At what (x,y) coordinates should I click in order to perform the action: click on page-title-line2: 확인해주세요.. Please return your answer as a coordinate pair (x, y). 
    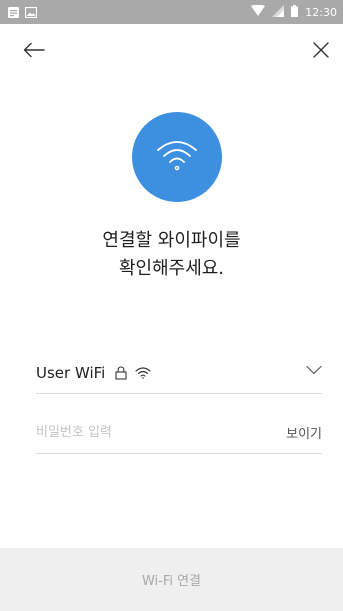
    Looking at the image, I should click on (171, 268).